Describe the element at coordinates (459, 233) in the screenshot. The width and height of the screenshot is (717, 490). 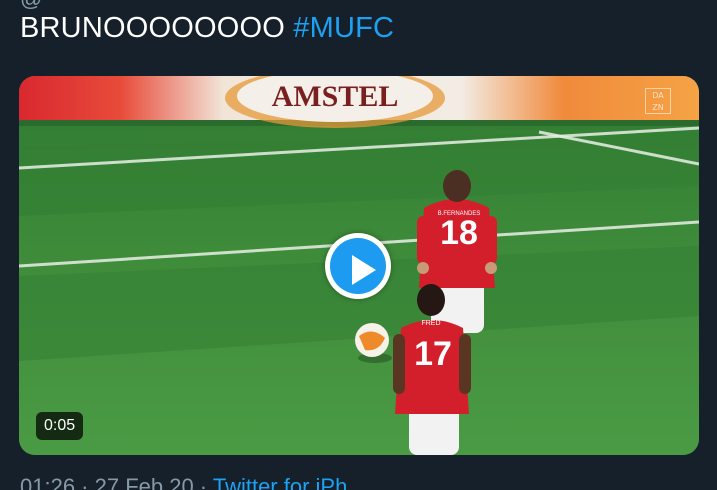
I see `player-18-number: 18` at that location.